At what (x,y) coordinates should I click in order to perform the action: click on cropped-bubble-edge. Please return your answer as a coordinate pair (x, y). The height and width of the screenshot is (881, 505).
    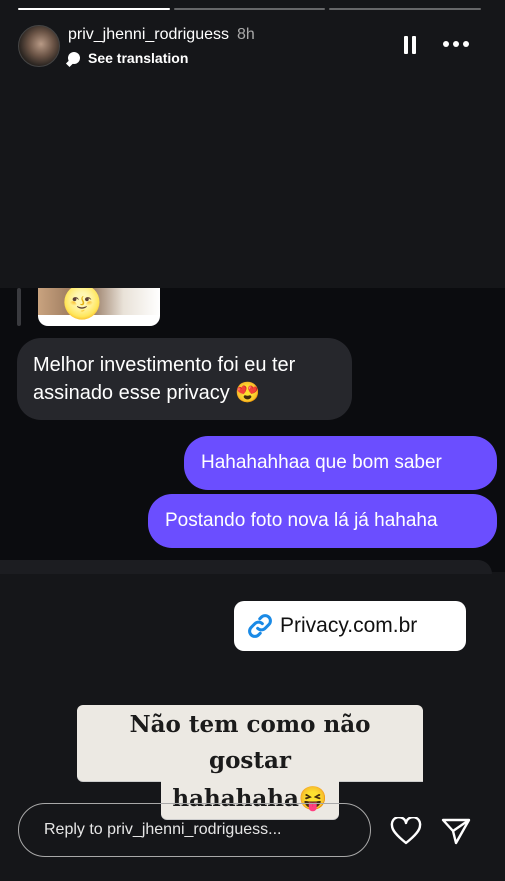
    Looking at the image, I should click on (246, 567).